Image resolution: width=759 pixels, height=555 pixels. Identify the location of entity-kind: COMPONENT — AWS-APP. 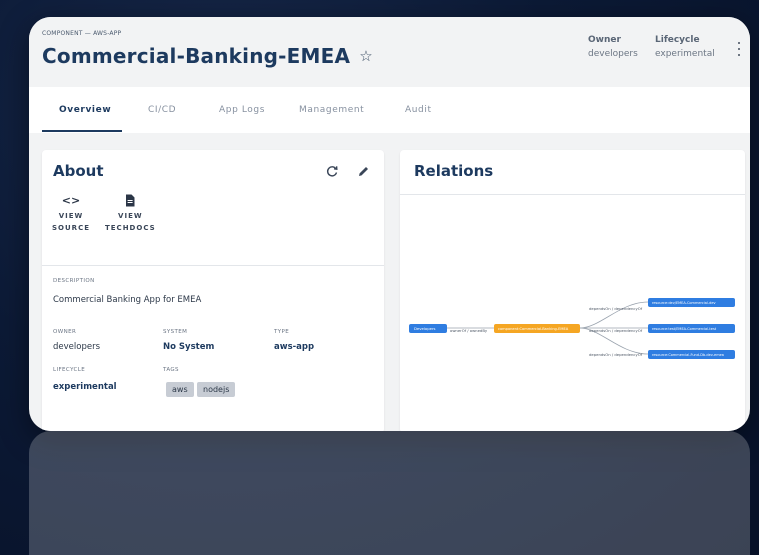
(82, 33).